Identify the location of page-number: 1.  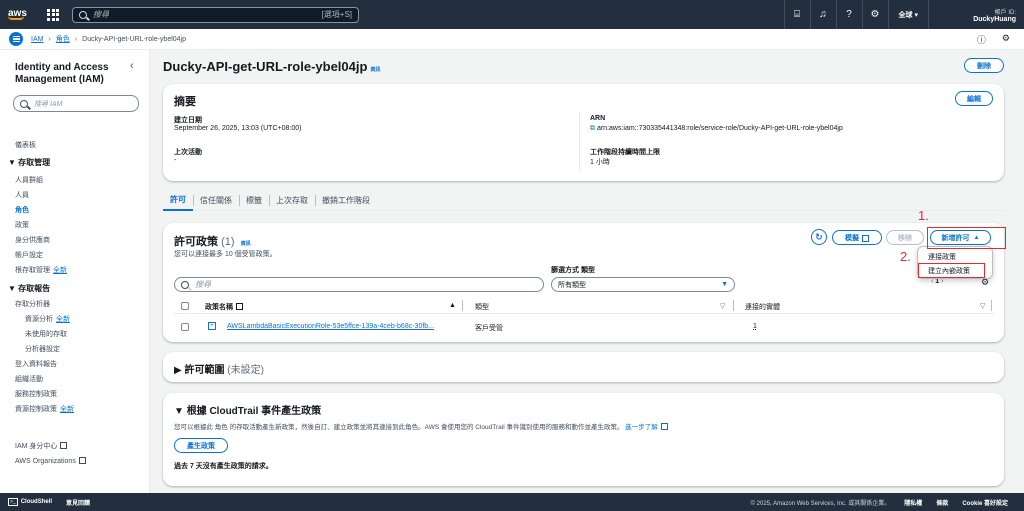
(937, 281).